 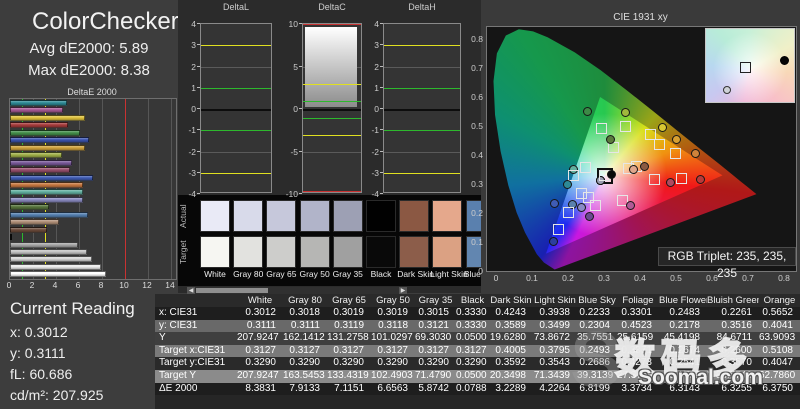 I want to click on table-cell: 84.6711, so click(x=734, y=338).